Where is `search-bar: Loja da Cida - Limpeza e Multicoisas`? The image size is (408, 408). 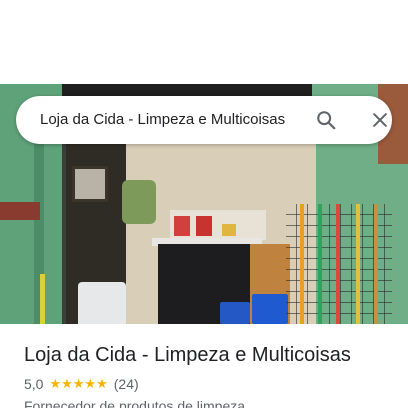 search-bar: Loja da Cida - Limpeza e Multicoisas is located at coordinates (204, 120).